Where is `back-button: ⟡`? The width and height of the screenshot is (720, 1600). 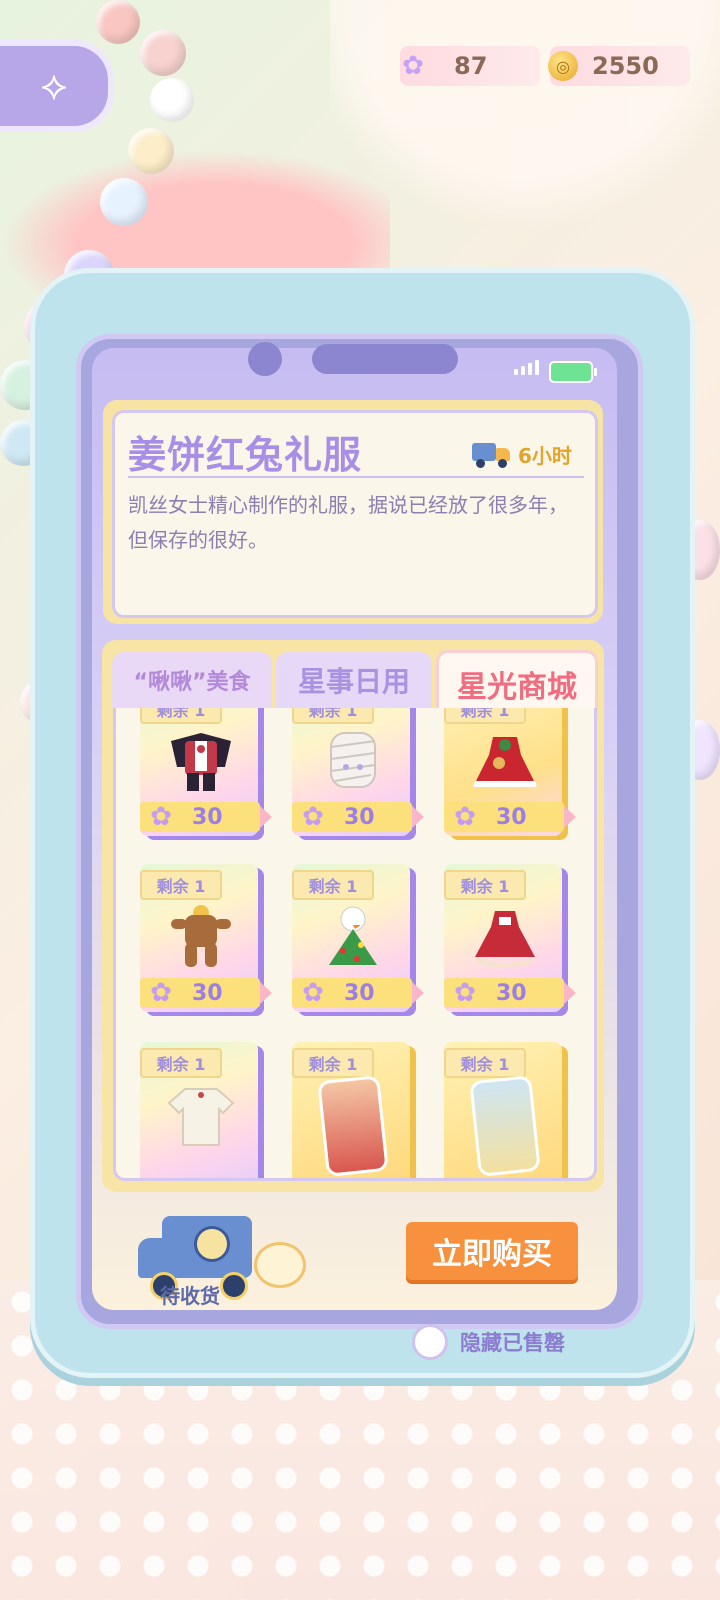
back-button: ⟡ is located at coordinates (57, 86).